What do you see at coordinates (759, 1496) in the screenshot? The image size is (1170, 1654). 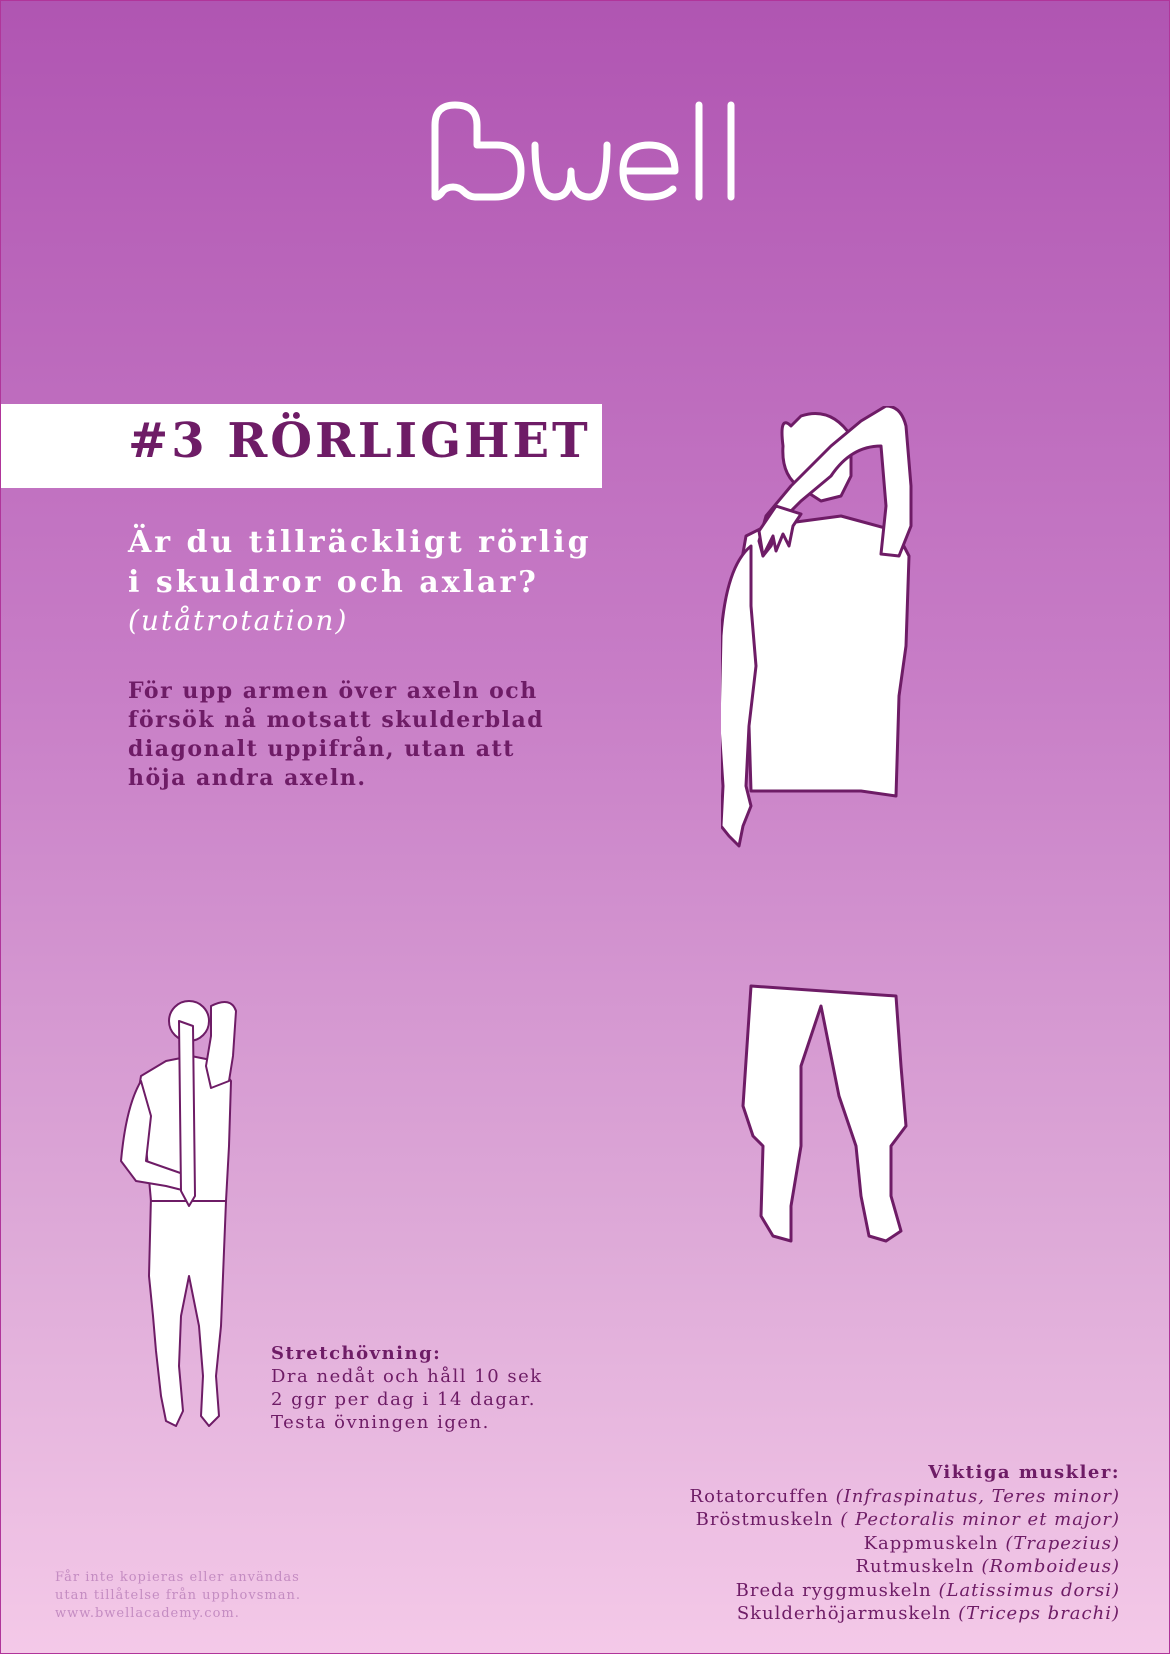 I see `muscle-name: Rotatorcuffen` at bounding box center [759, 1496].